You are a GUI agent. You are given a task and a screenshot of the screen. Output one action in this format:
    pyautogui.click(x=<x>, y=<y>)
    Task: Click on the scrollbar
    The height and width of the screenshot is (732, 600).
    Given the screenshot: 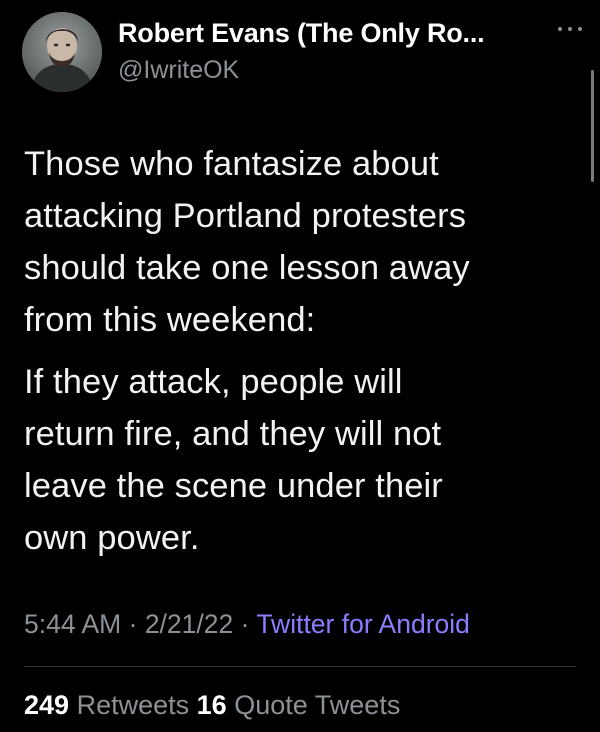 What is the action you would take?
    pyautogui.click(x=592, y=126)
    